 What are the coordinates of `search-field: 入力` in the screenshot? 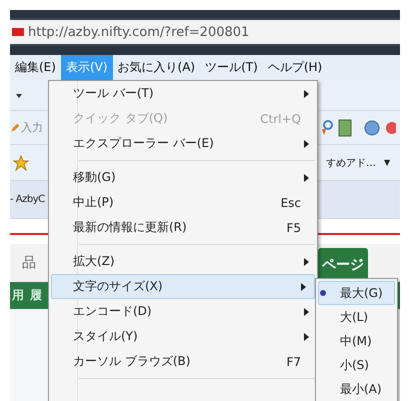 It's located at (33, 127).